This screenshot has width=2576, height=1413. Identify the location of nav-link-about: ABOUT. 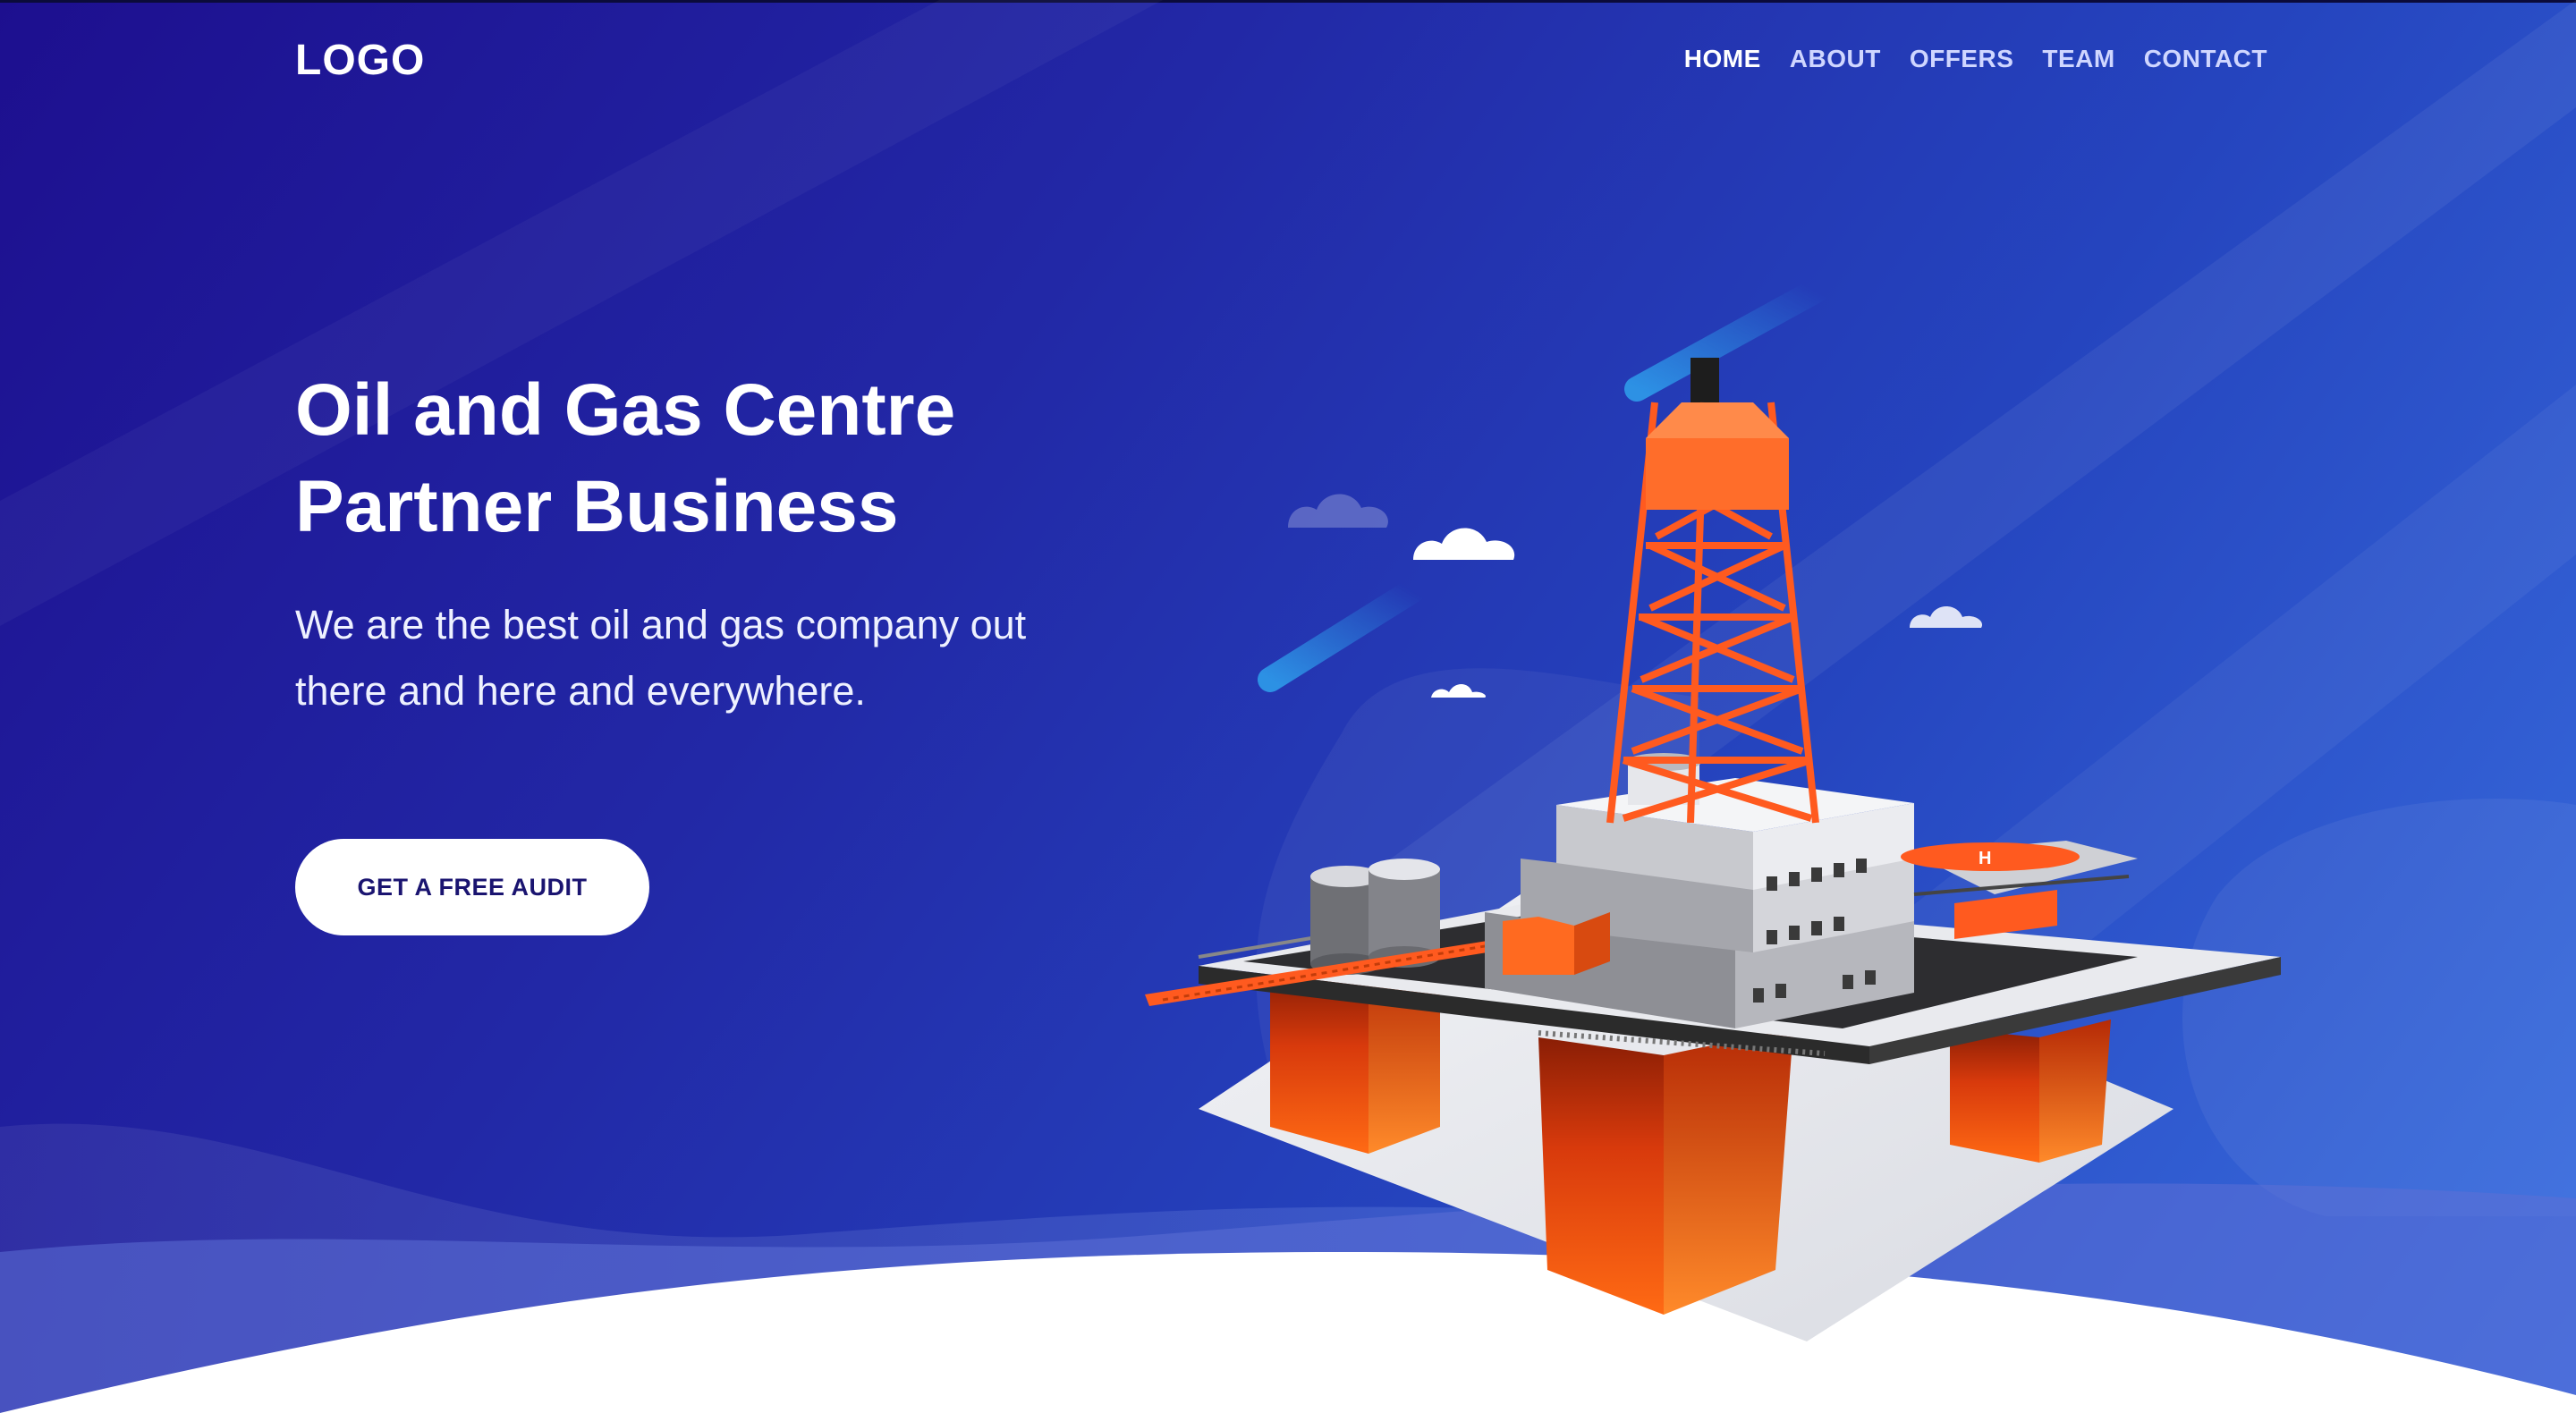
(1835, 58).